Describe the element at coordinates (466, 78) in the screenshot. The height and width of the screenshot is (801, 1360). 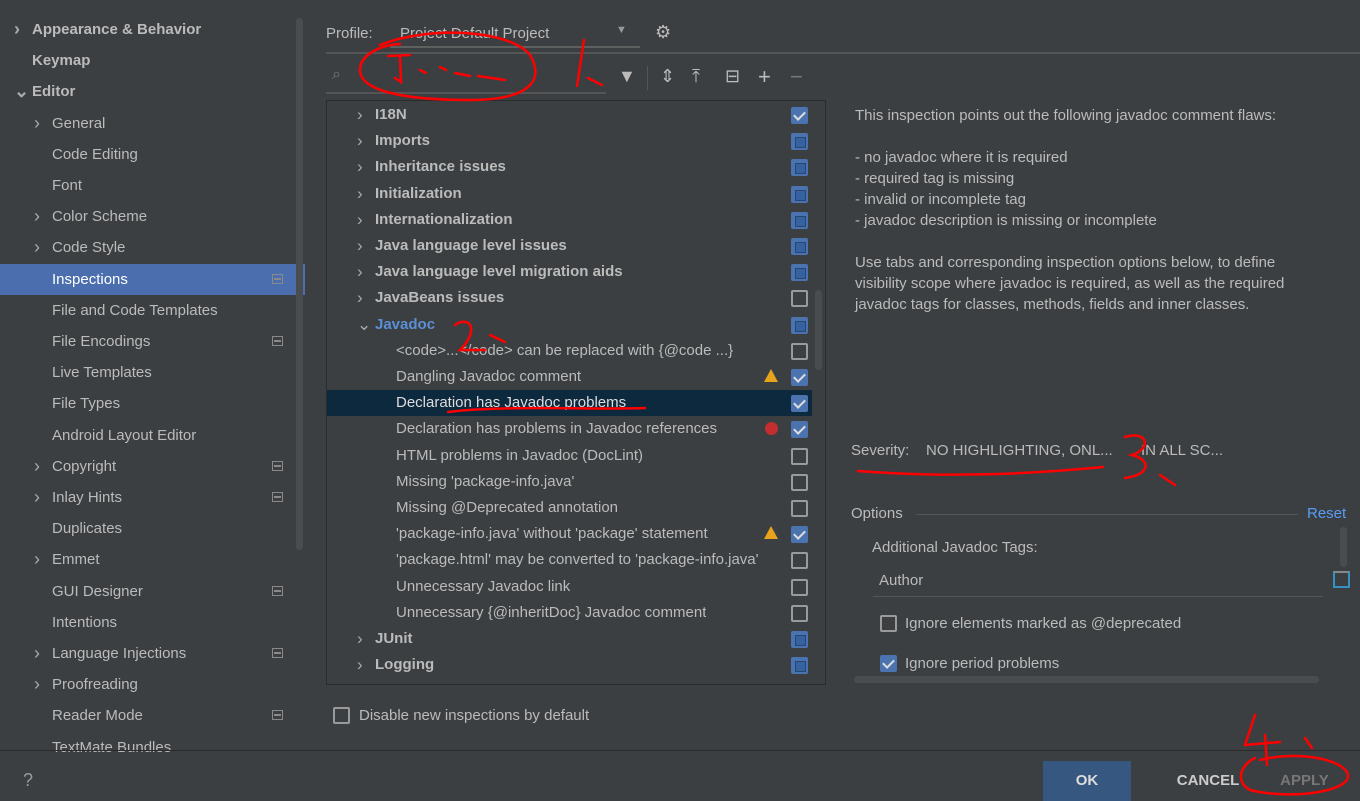
I see `search-input: ⌕` at that location.